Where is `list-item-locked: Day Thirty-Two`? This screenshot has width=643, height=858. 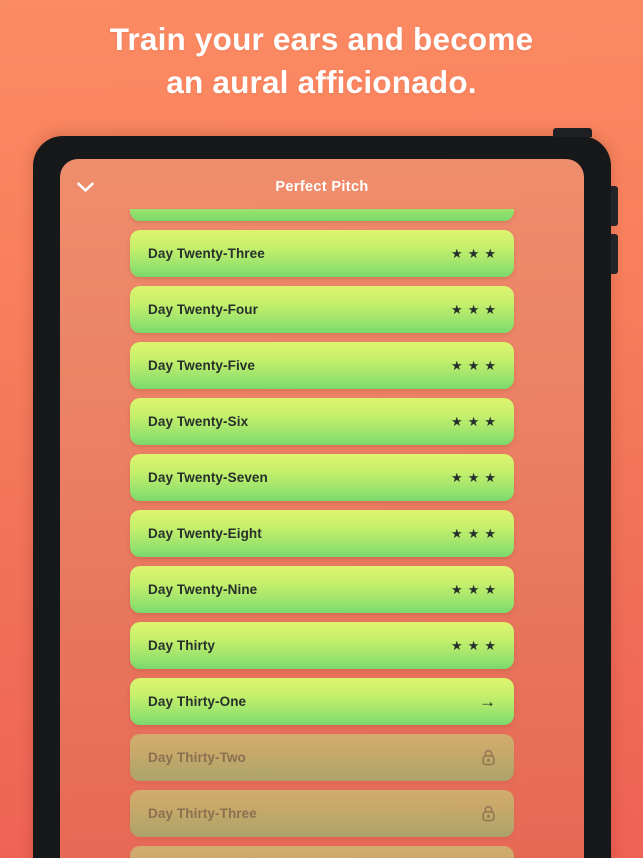
list-item-locked: Day Thirty-Two is located at coordinates (322, 757).